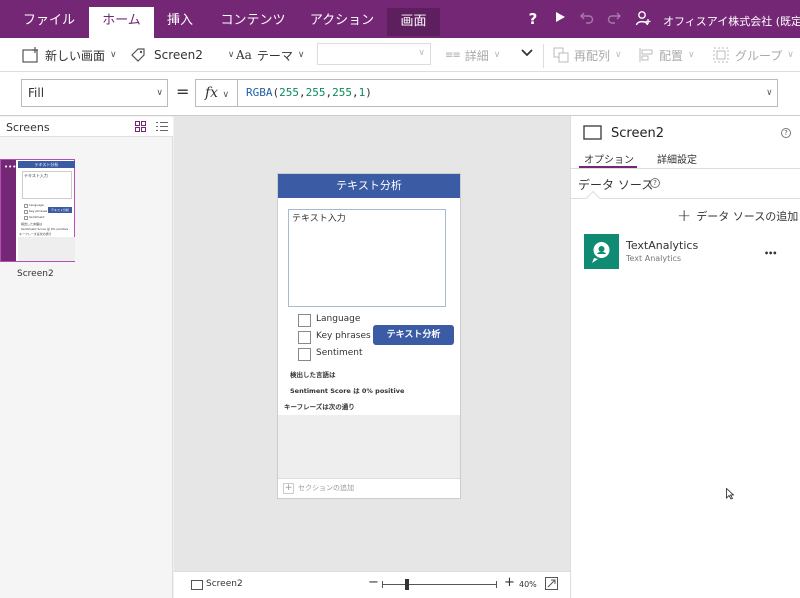  Describe the element at coordinates (685, 168) in the screenshot. I see `tab-divider` at that location.